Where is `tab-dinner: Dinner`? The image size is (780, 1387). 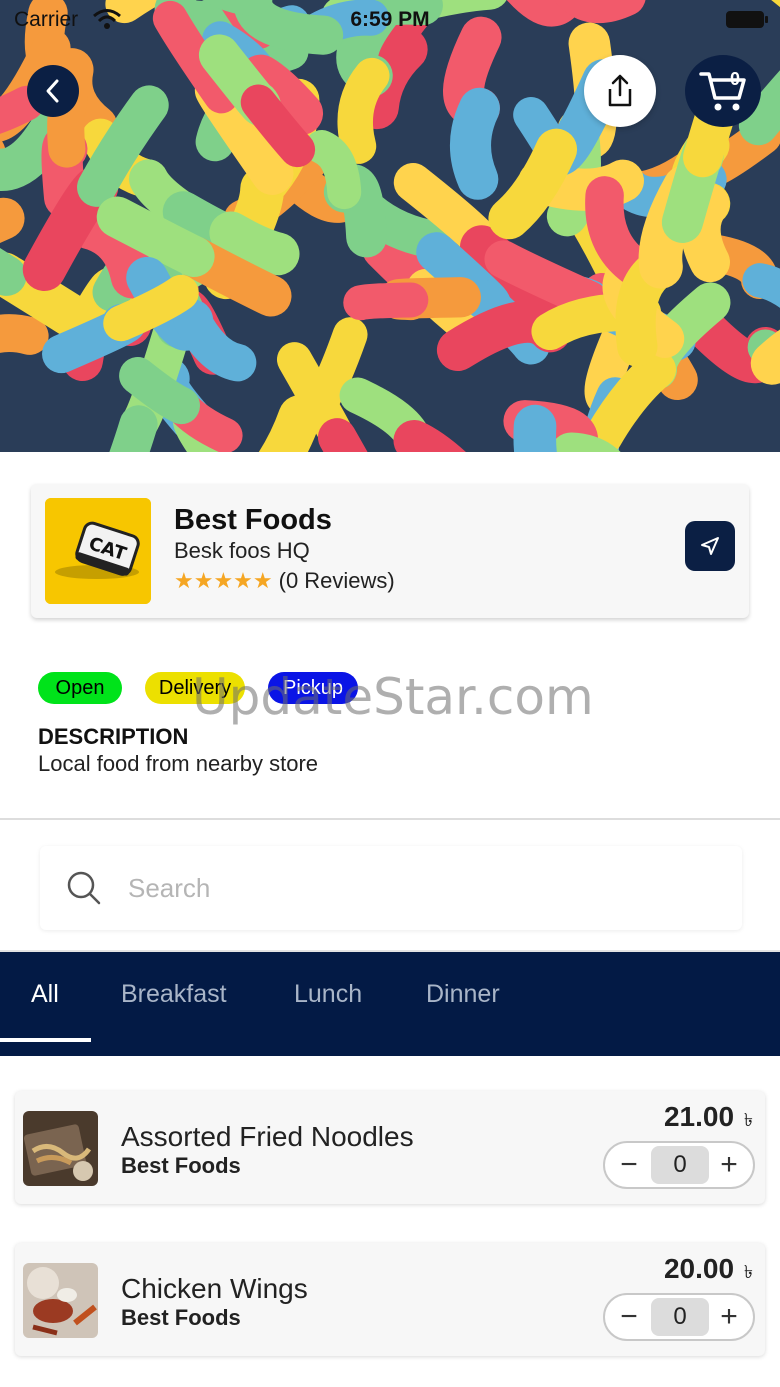 tab-dinner: Dinner is located at coordinates (463, 994).